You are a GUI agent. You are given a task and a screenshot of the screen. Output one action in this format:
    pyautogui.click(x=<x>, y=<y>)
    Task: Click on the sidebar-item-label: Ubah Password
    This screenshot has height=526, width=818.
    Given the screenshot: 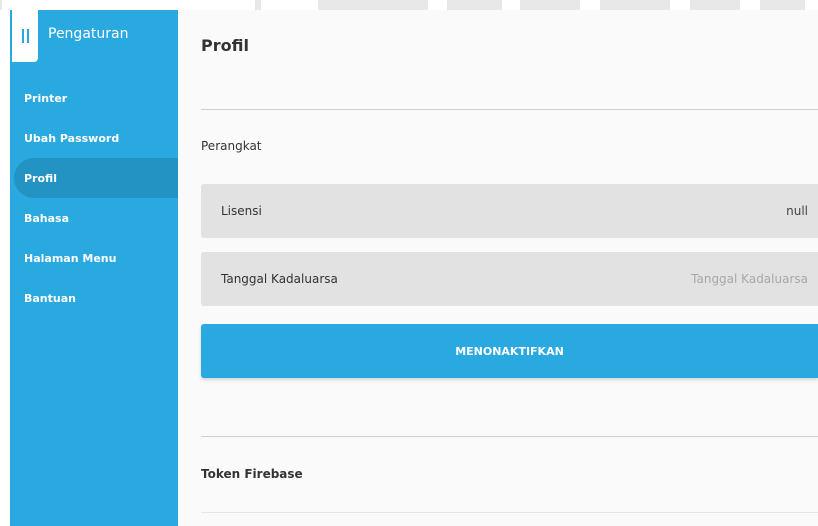 What is the action you would take?
    pyautogui.click(x=72, y=138)
    